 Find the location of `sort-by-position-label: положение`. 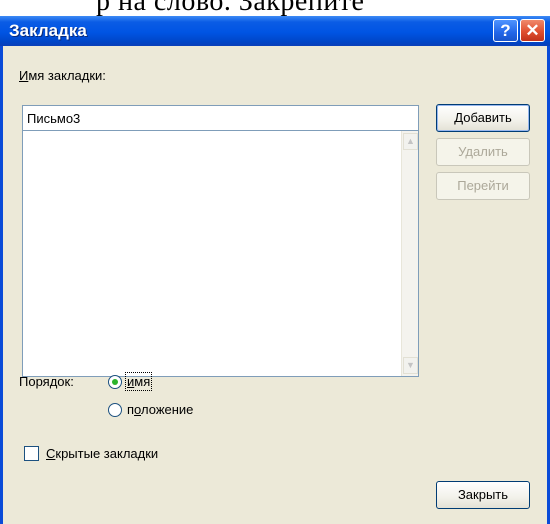

sort-by-position-label: положение is located at coordinates (160, 409).